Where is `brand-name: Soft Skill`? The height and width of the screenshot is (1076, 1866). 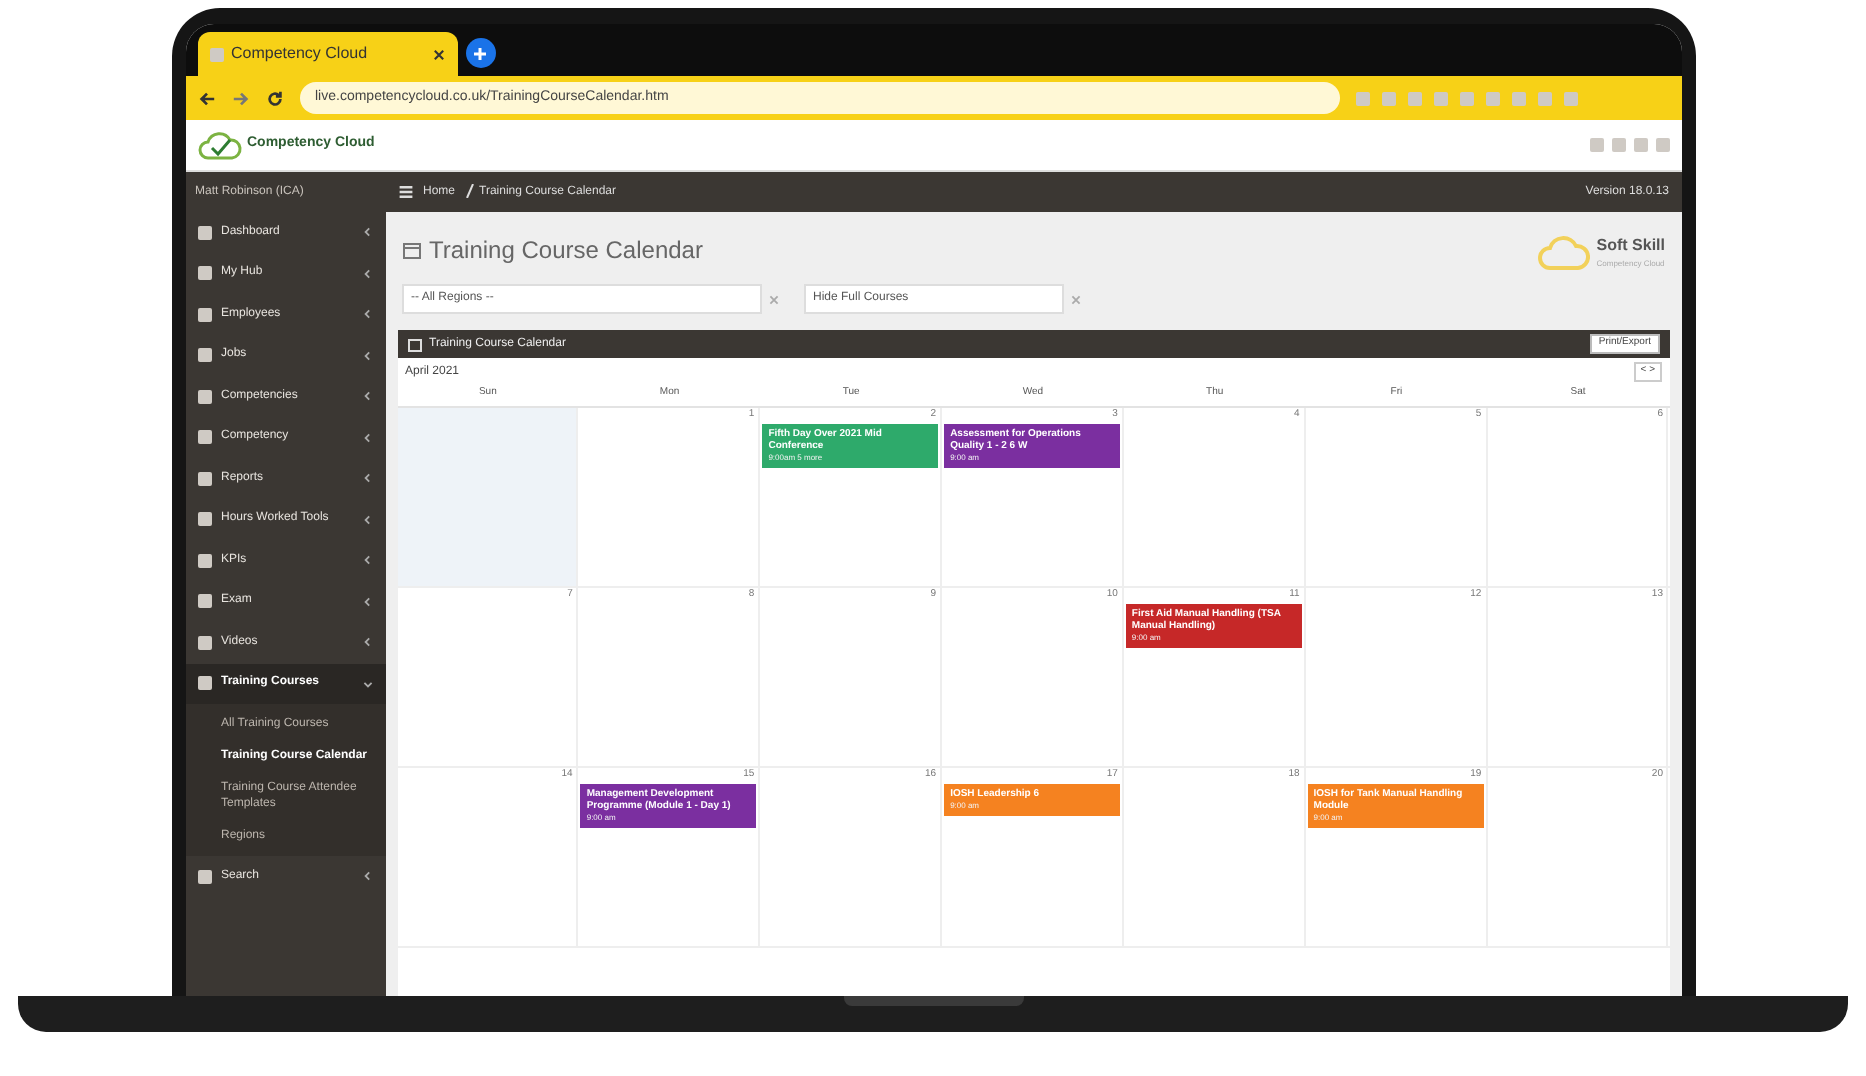 brand-name: Soft Skill is located at coordinates (1630, 246).